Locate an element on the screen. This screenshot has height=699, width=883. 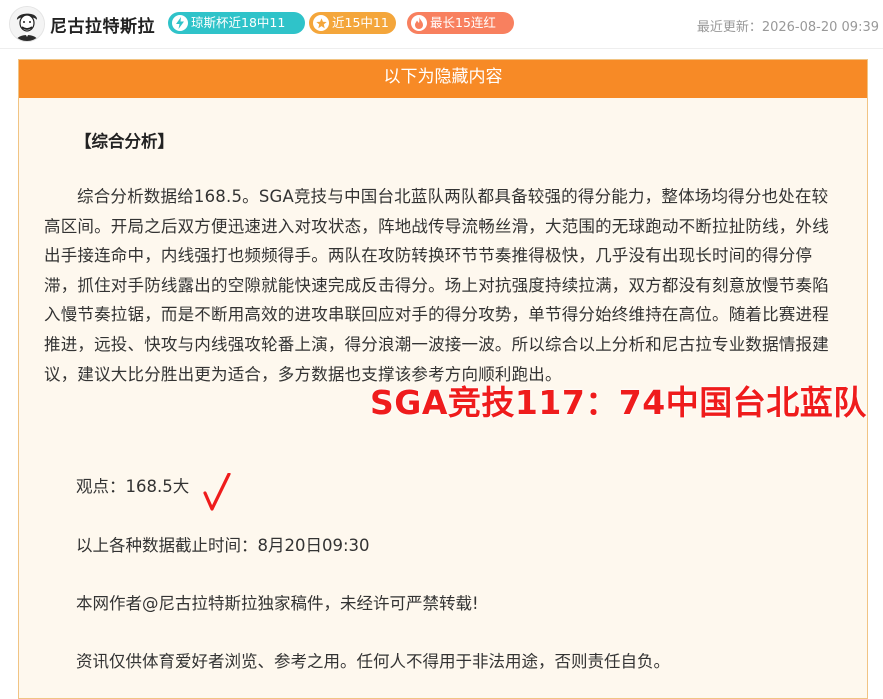
avatar is located at coordinates (27, 24).